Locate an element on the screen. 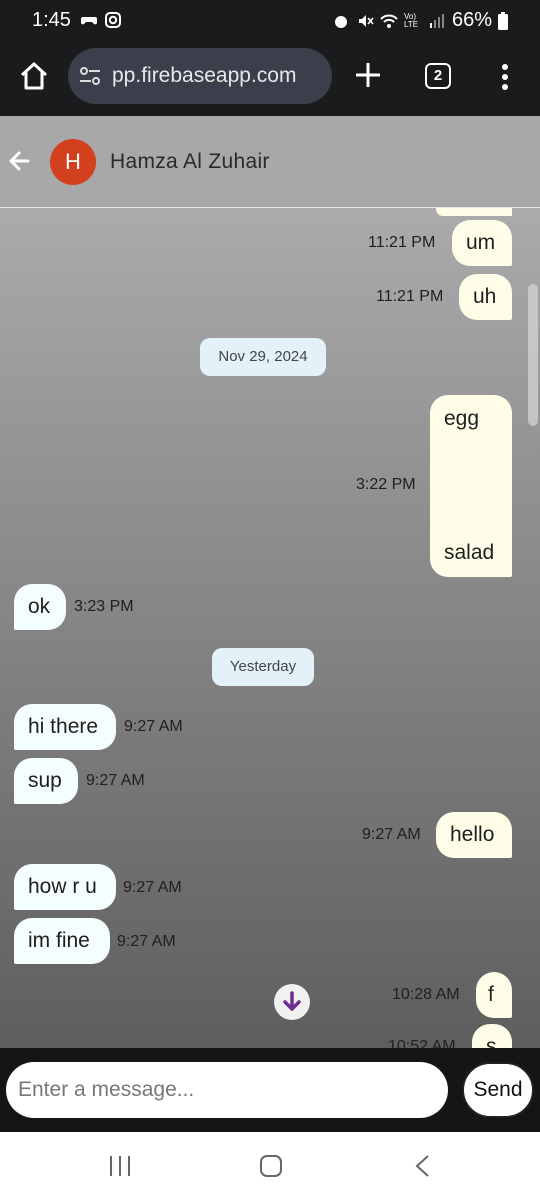  message-bubble: hello is located at coordinates (474, 835).